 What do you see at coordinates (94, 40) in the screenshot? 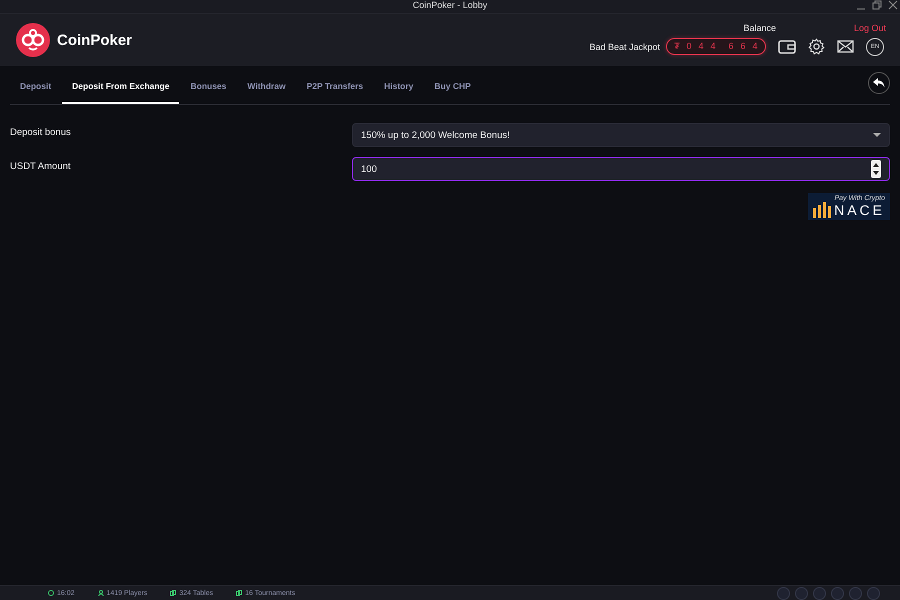
I see `brand-name: CoinPoker` at bounding box center [94, 40].